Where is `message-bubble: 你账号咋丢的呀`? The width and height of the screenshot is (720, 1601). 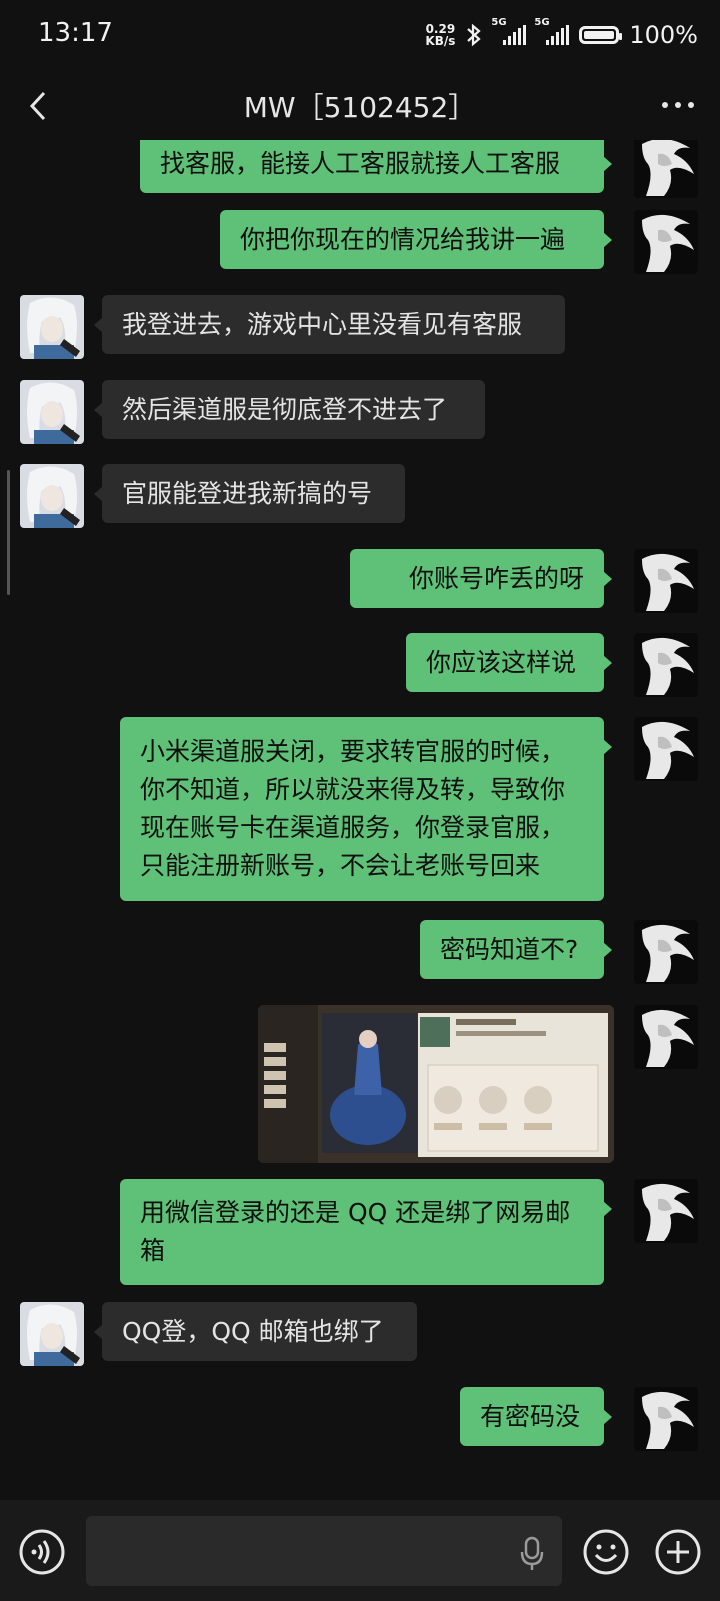 message-bubble: 你账号咋丢的呀 is located at coordinates (481, 578).